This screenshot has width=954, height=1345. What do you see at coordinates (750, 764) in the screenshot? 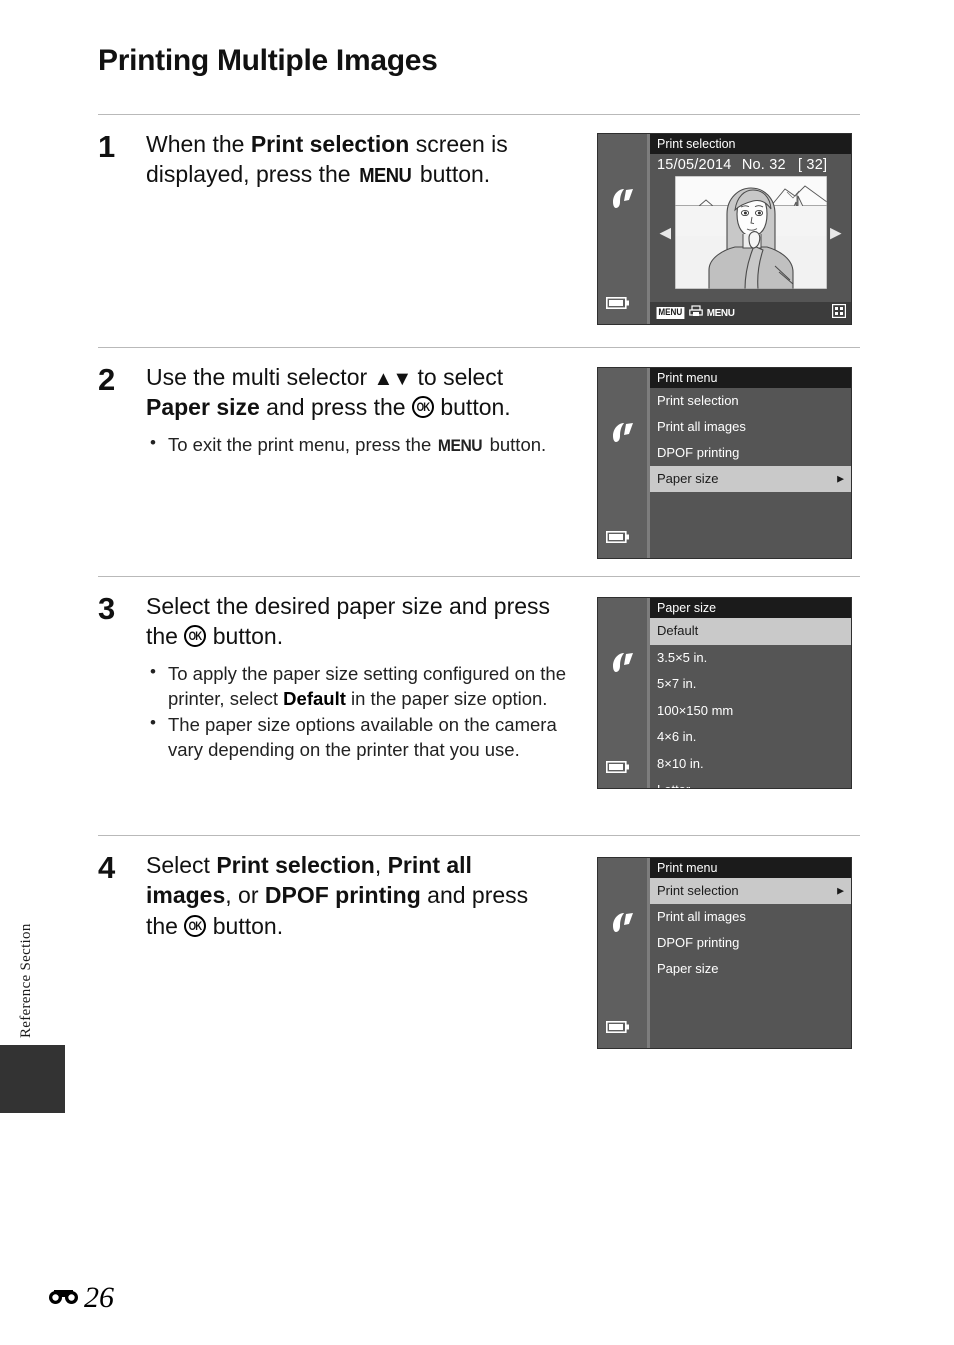
I see `menu-item-8x10-in: 8×10 in.` at bounding box center [750, 764].